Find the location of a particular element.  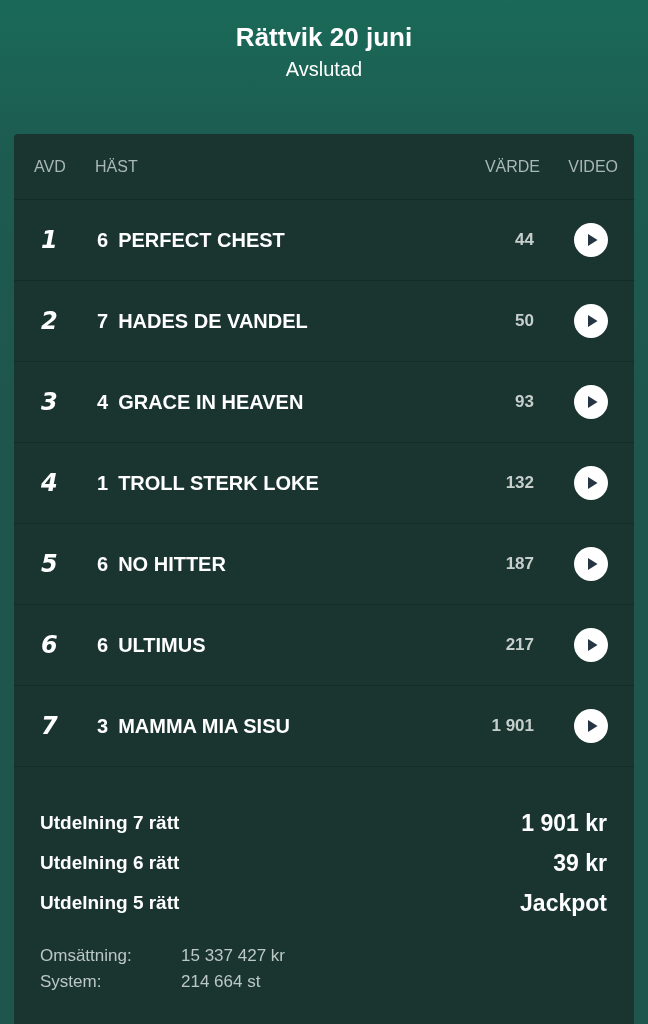

race-number: 6 is located at coordinates (49, 645).